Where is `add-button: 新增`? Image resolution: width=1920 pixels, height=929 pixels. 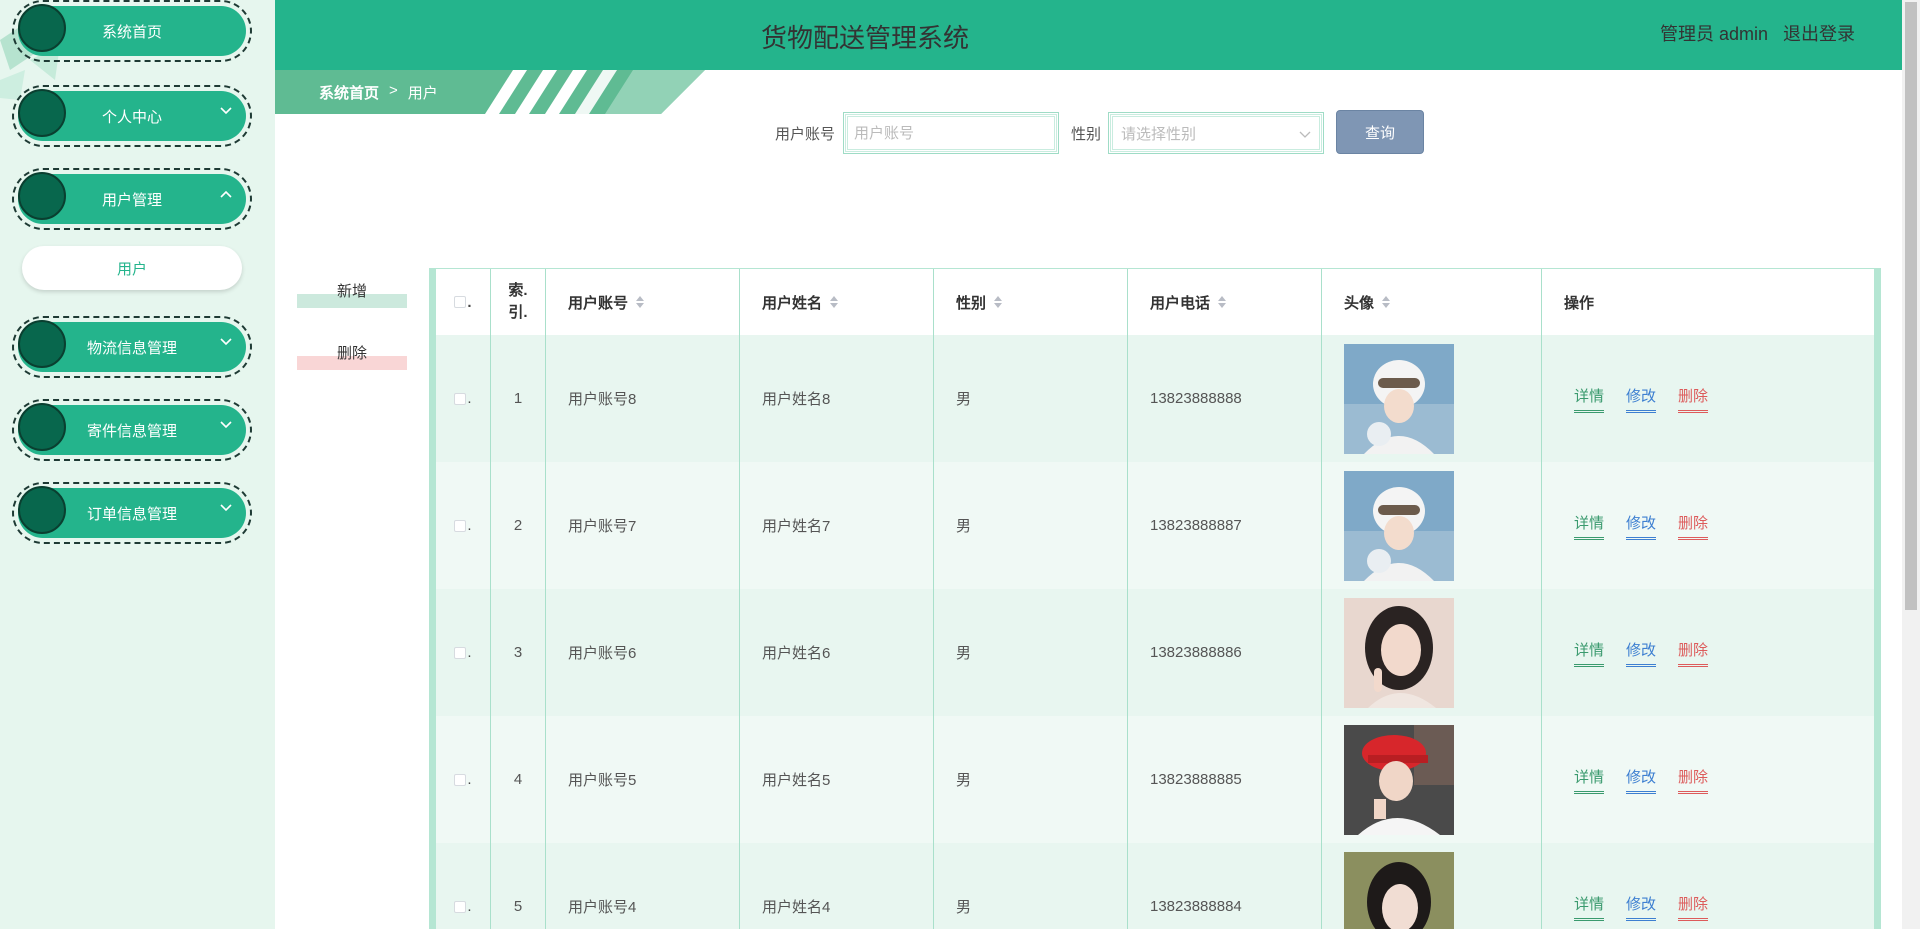
add-button: 新增 is located at coordinates (352, 294).